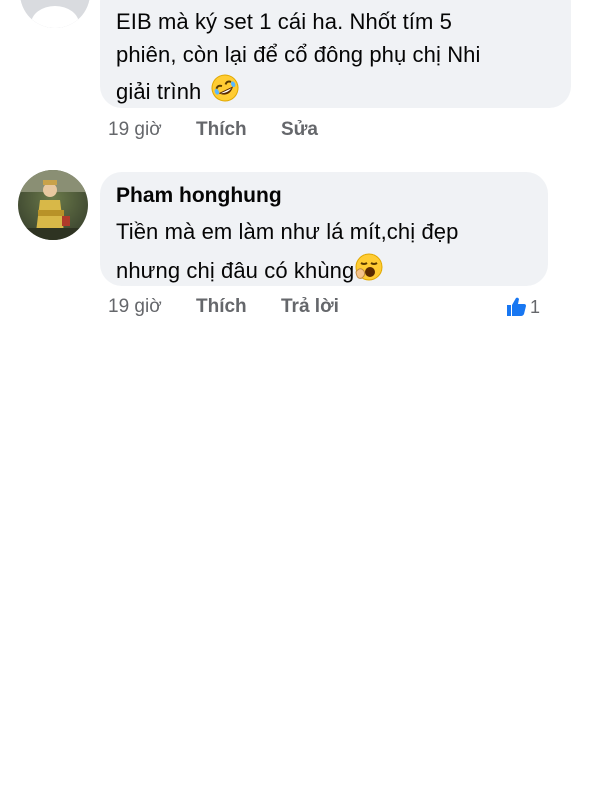 Image resolution: width=600 pixels, height=800 pixels. What do you see at coordinates (235, 270) in the screenshot?
I see `comment-text-fragment: nhưng chị đâu có khùng` at bounding box center [235, 270].